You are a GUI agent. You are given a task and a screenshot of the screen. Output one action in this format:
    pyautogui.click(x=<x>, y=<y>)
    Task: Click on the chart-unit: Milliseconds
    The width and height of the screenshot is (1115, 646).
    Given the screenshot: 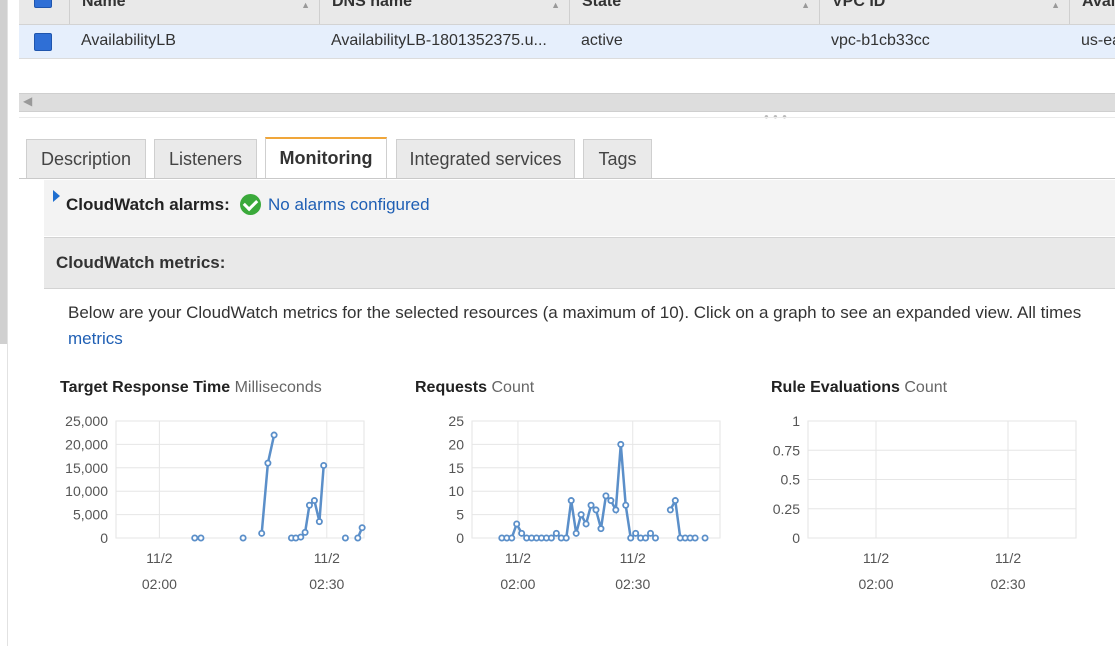 What is the action you would take?
    pyautogui.click(x=278, y=387)
    